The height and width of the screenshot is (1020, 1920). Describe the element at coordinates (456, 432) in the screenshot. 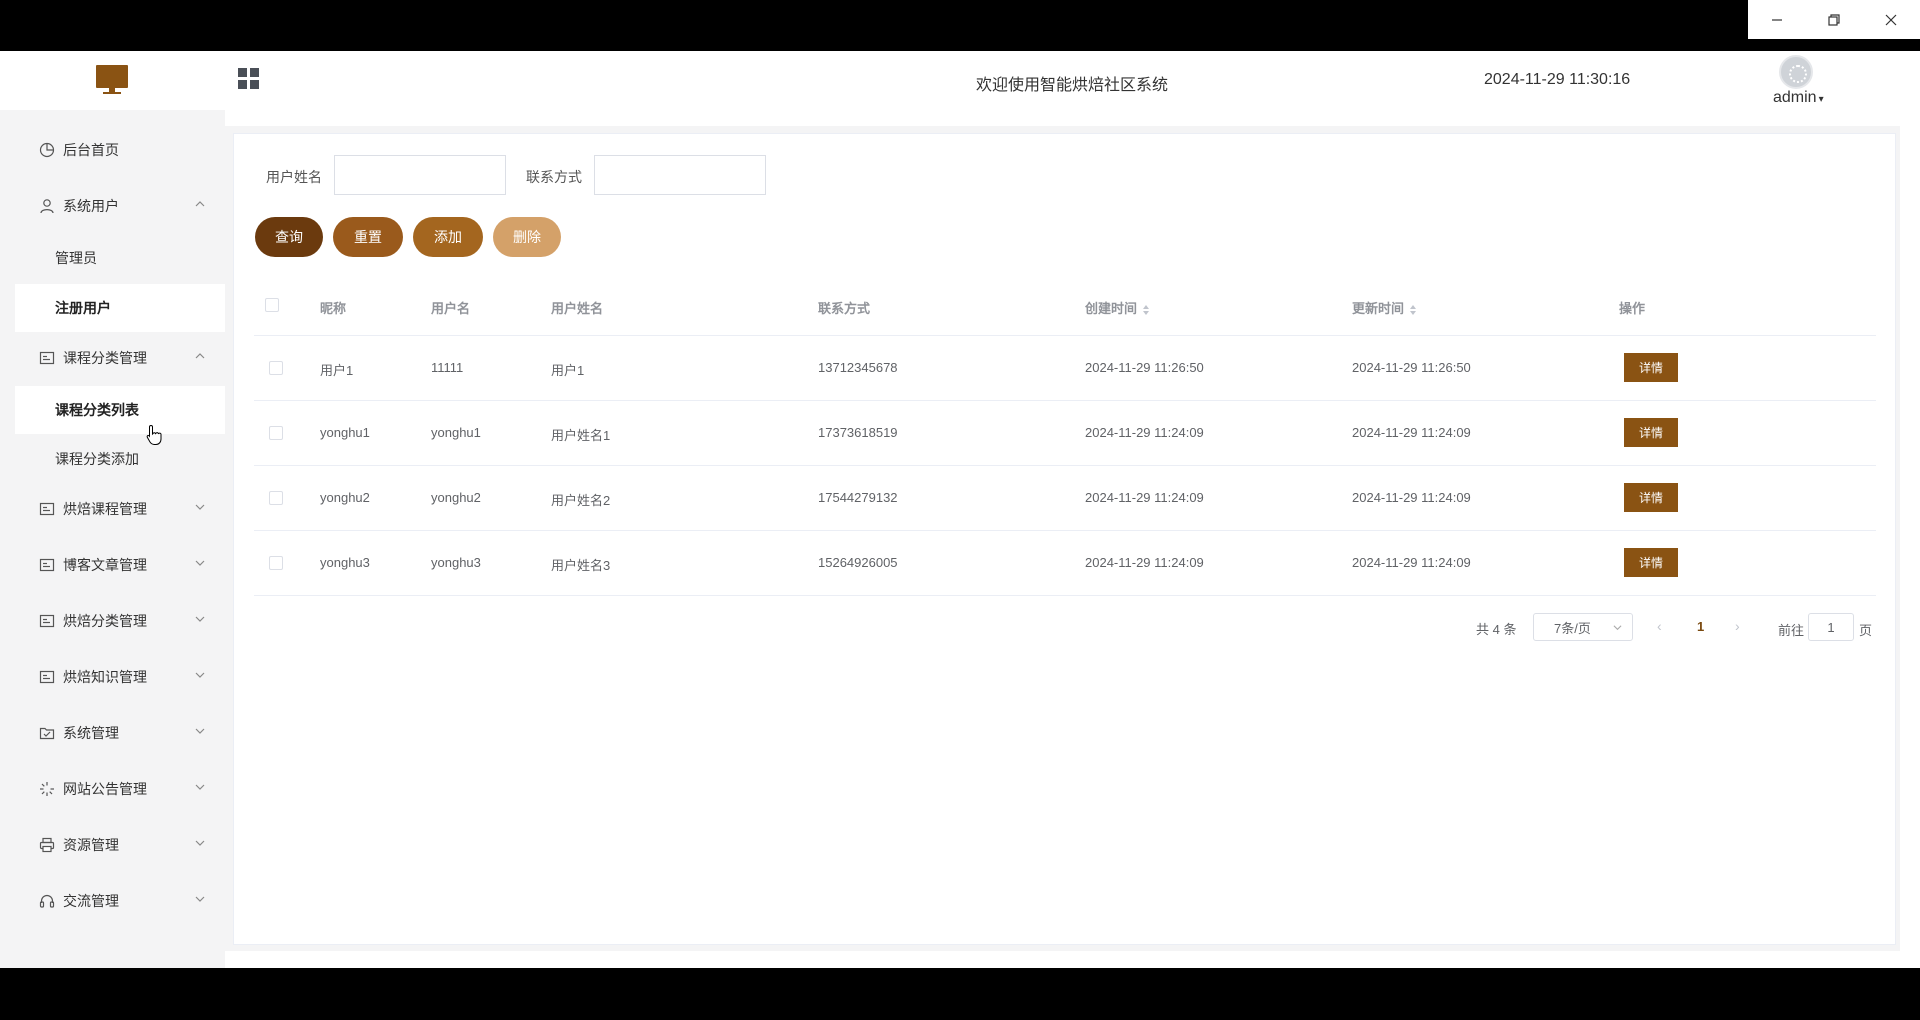

I see `cell-username: yonghu1` at that location.